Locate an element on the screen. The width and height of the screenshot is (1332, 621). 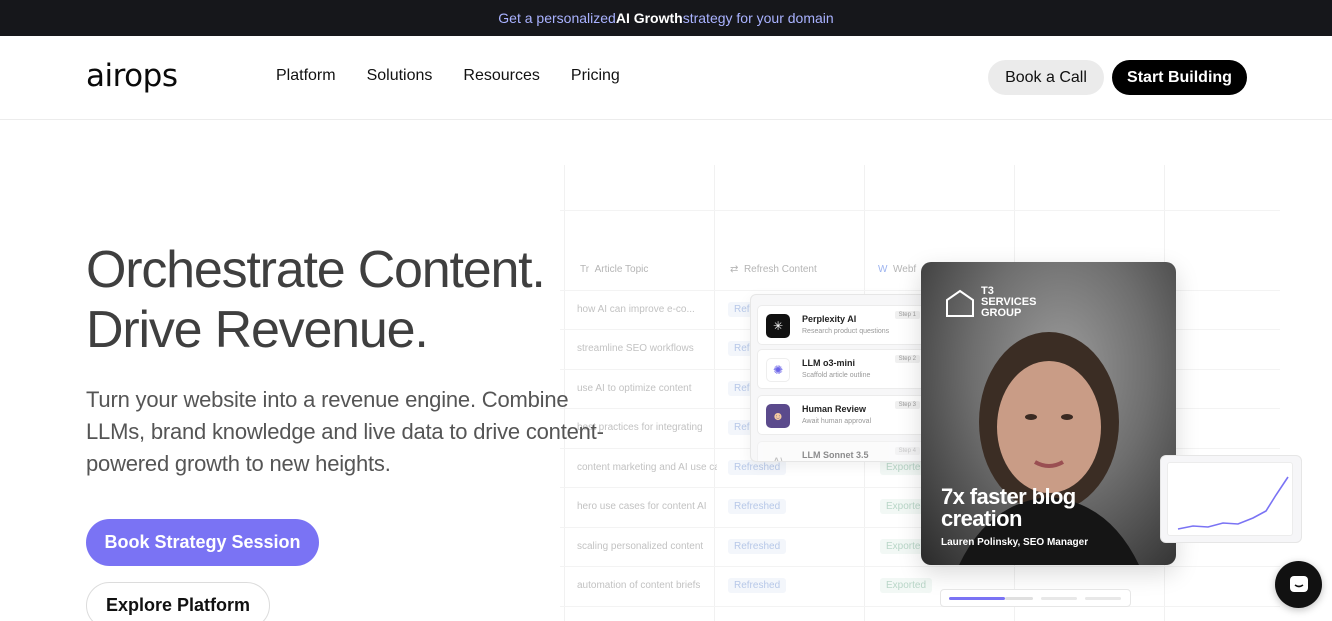
chat-launcher-button is located at coordinates (1298, 584).